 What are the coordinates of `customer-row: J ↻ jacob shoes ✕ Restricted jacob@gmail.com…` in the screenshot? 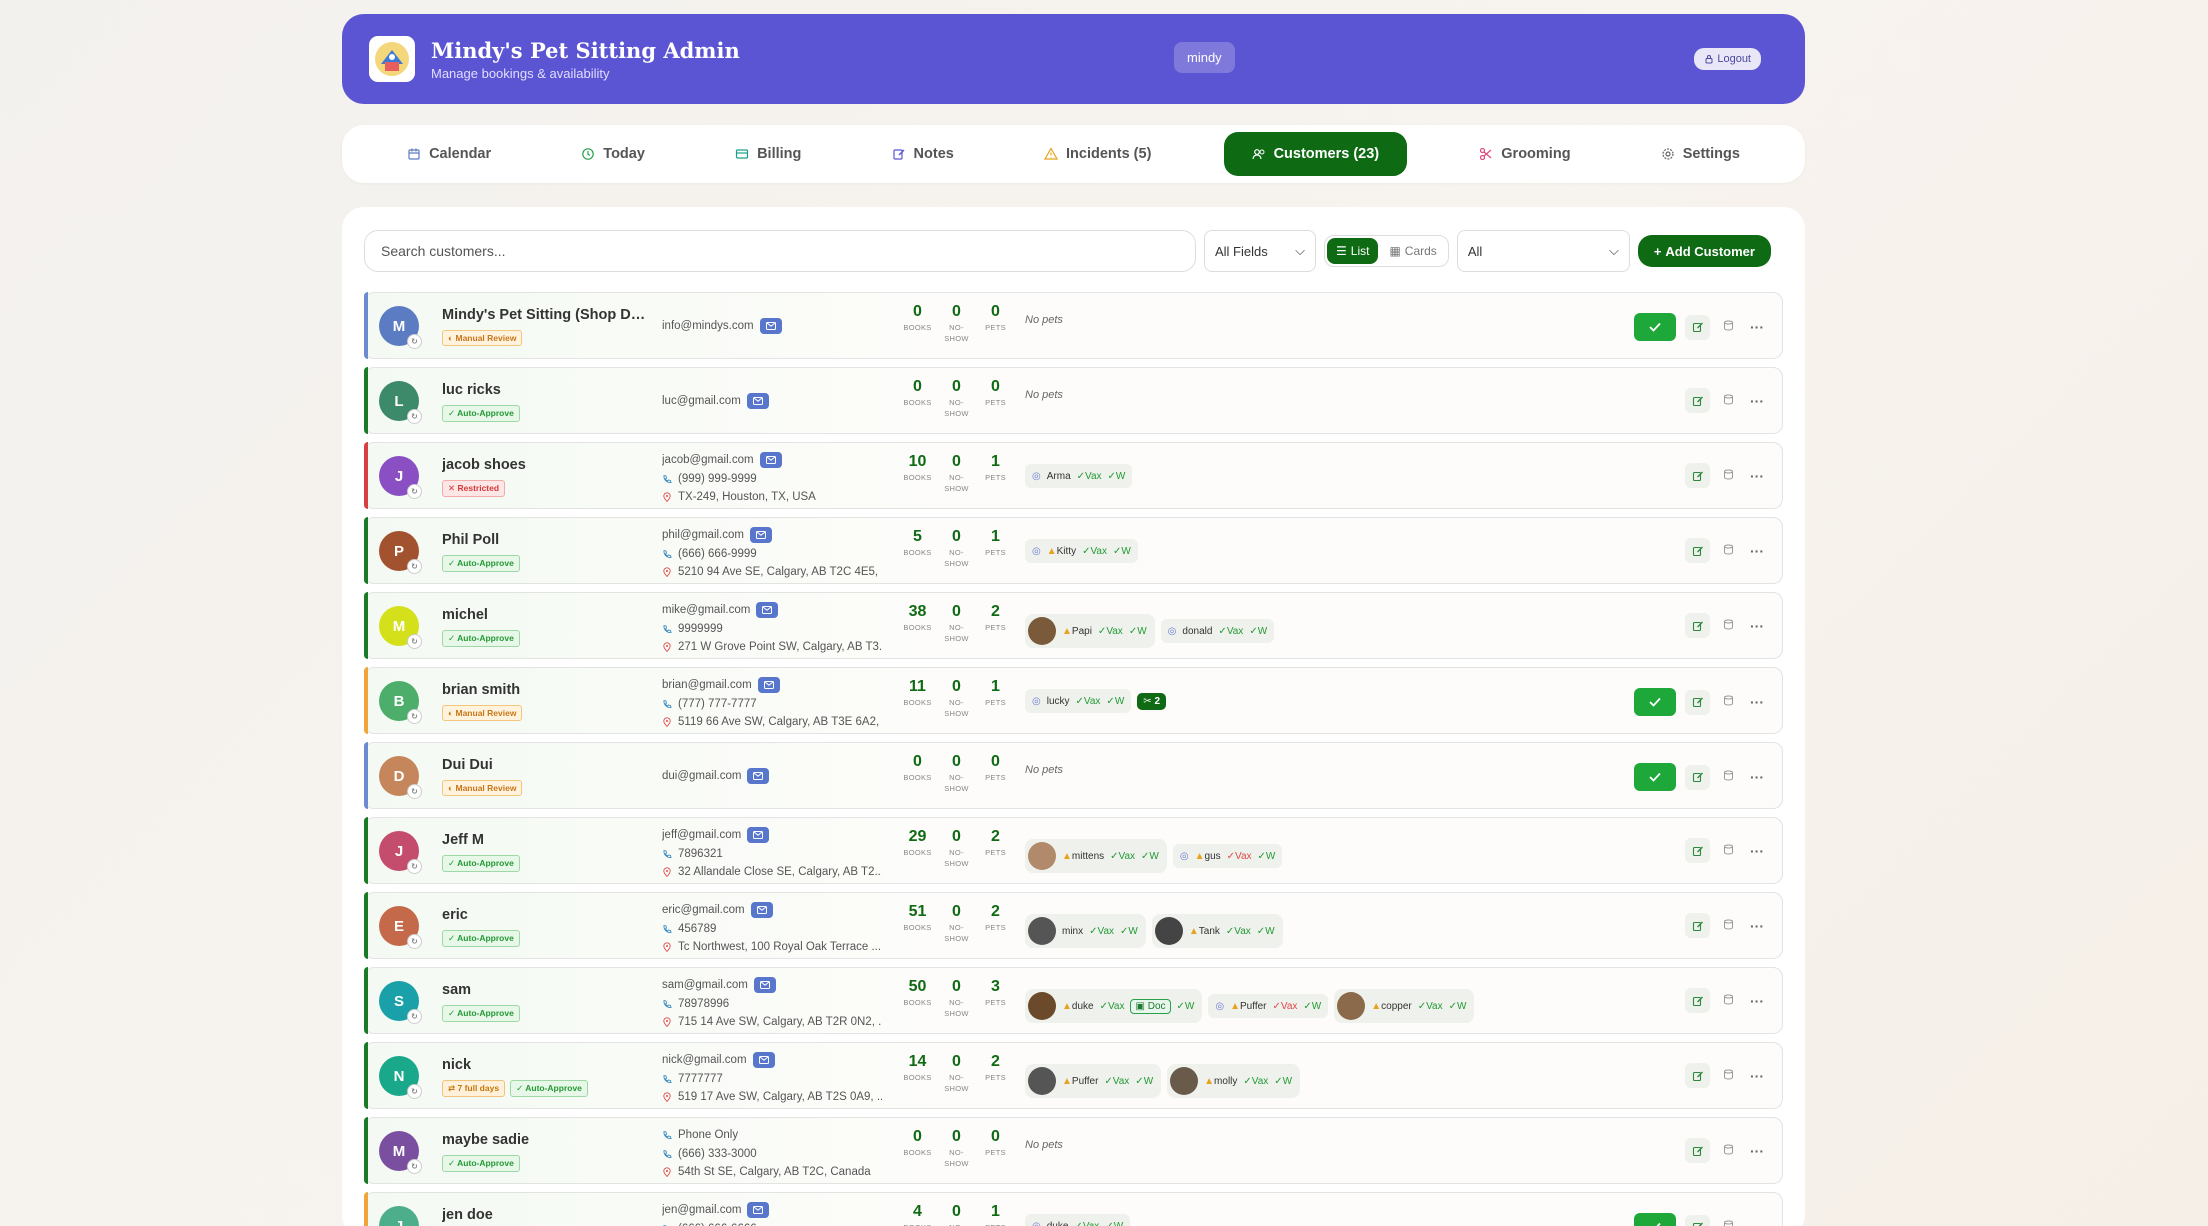 It's located at (1073, 475).